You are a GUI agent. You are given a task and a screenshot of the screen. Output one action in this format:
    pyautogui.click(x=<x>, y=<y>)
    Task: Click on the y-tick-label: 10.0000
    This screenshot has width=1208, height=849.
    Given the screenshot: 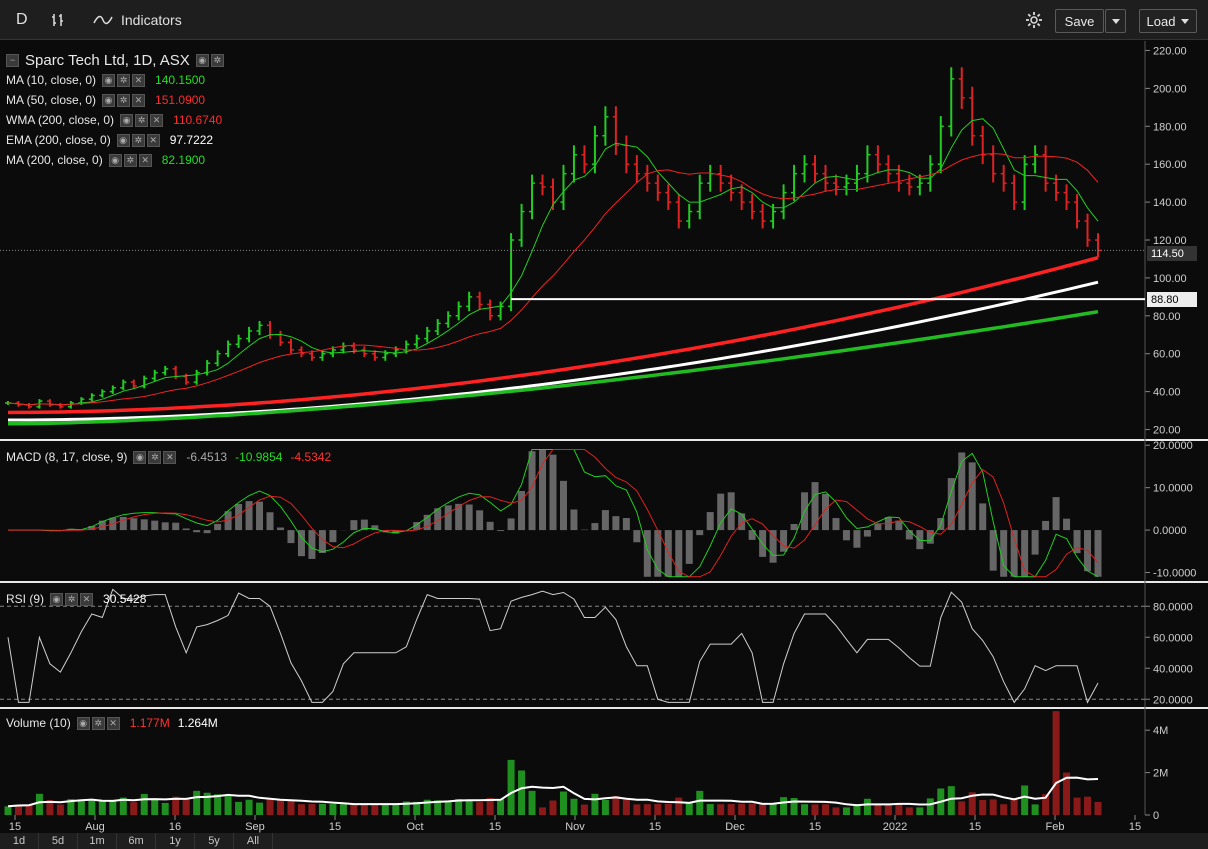 What is the action you would take?
    pyautogui.click(x=1173, y=489)
    